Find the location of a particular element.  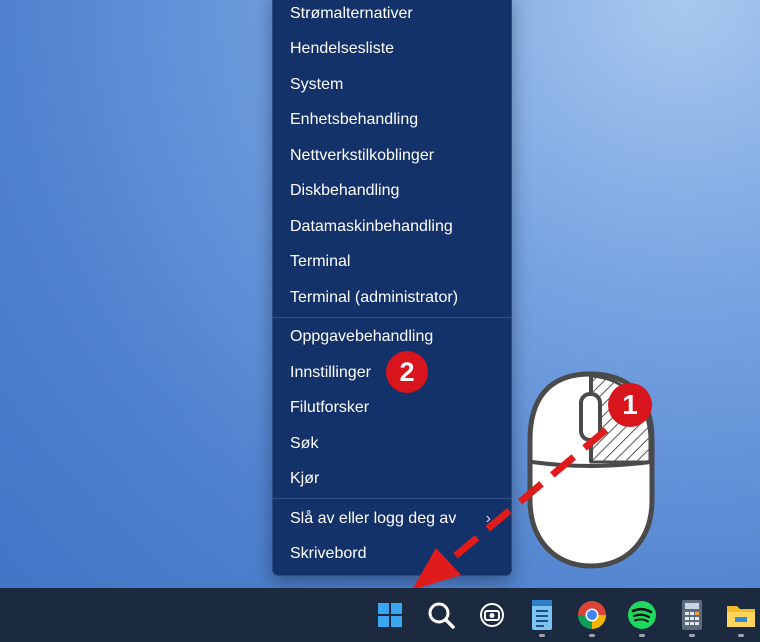

step-badge-1: 1 is located at coordinates (630, 405).